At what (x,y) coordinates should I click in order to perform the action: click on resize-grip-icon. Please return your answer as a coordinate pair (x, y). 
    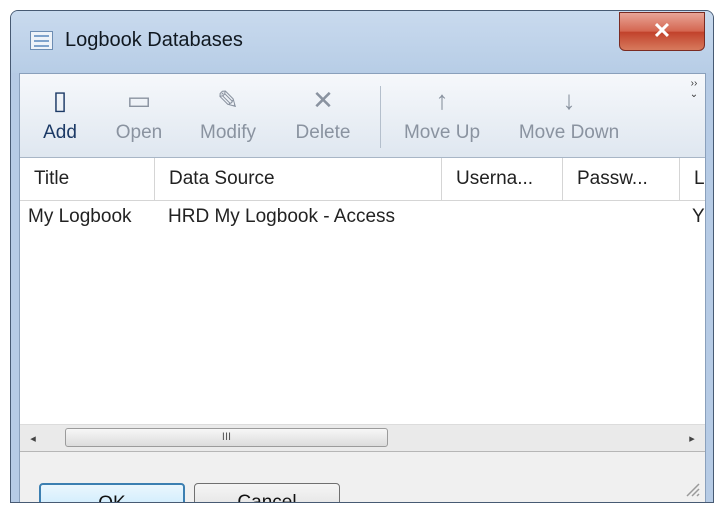
    Looking at the image, I should click on (691, 488).